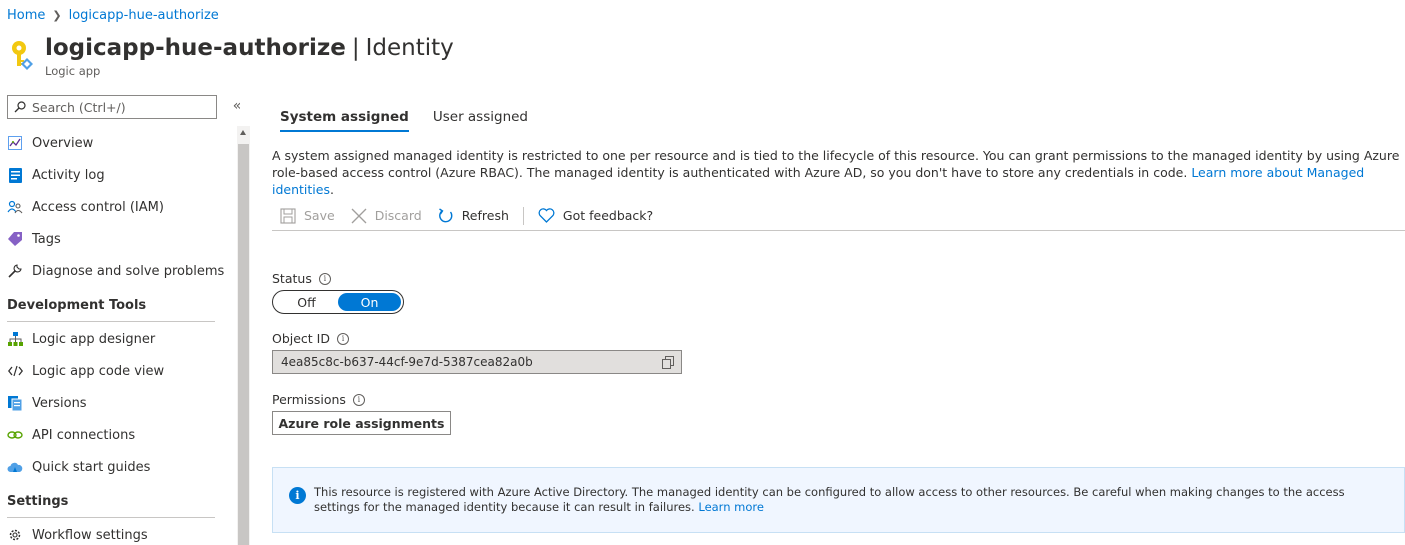 This screenshot has width=1405, height=545. What do you see at coordinates (84, 435) in the screenshot?
I see `sidebar-item-label: API connections` at bounding box center [84, 435].